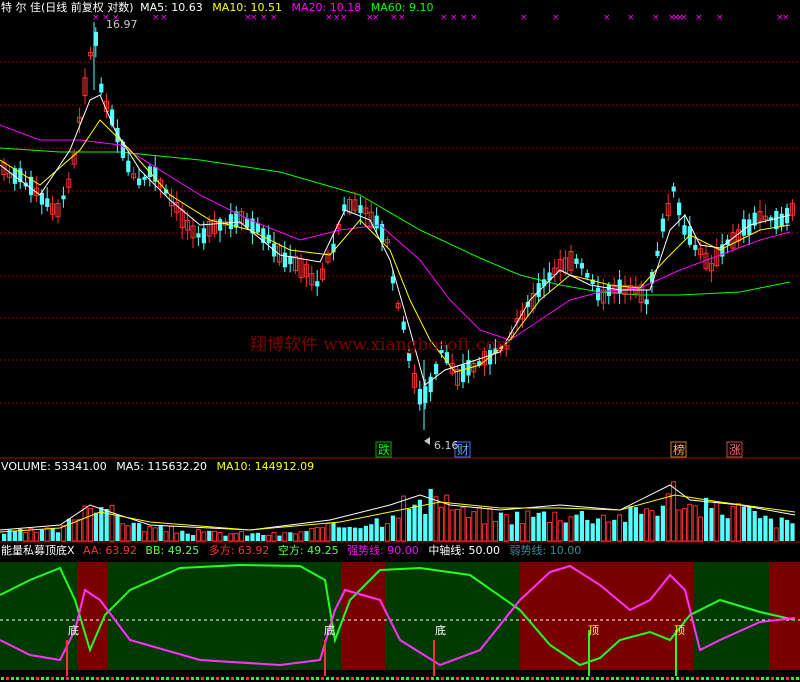  What do you see at coordinates (67, 7) in the screenshot?
I see `stock-title: 特 尔 佳(日线 前复权 对数)` at bounding box center [67, 7].